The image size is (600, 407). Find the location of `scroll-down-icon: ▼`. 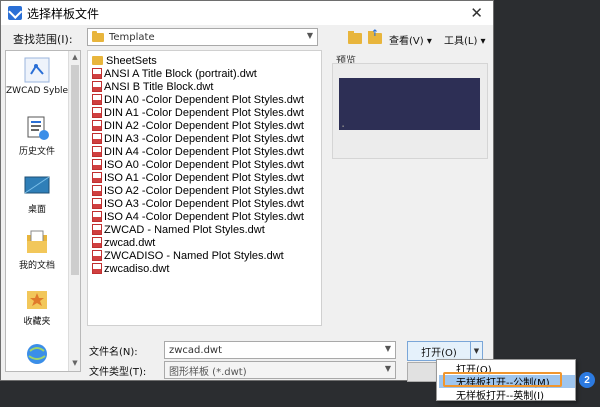

scroll-down-icon: ▼ is located at coordinates (75, 363).